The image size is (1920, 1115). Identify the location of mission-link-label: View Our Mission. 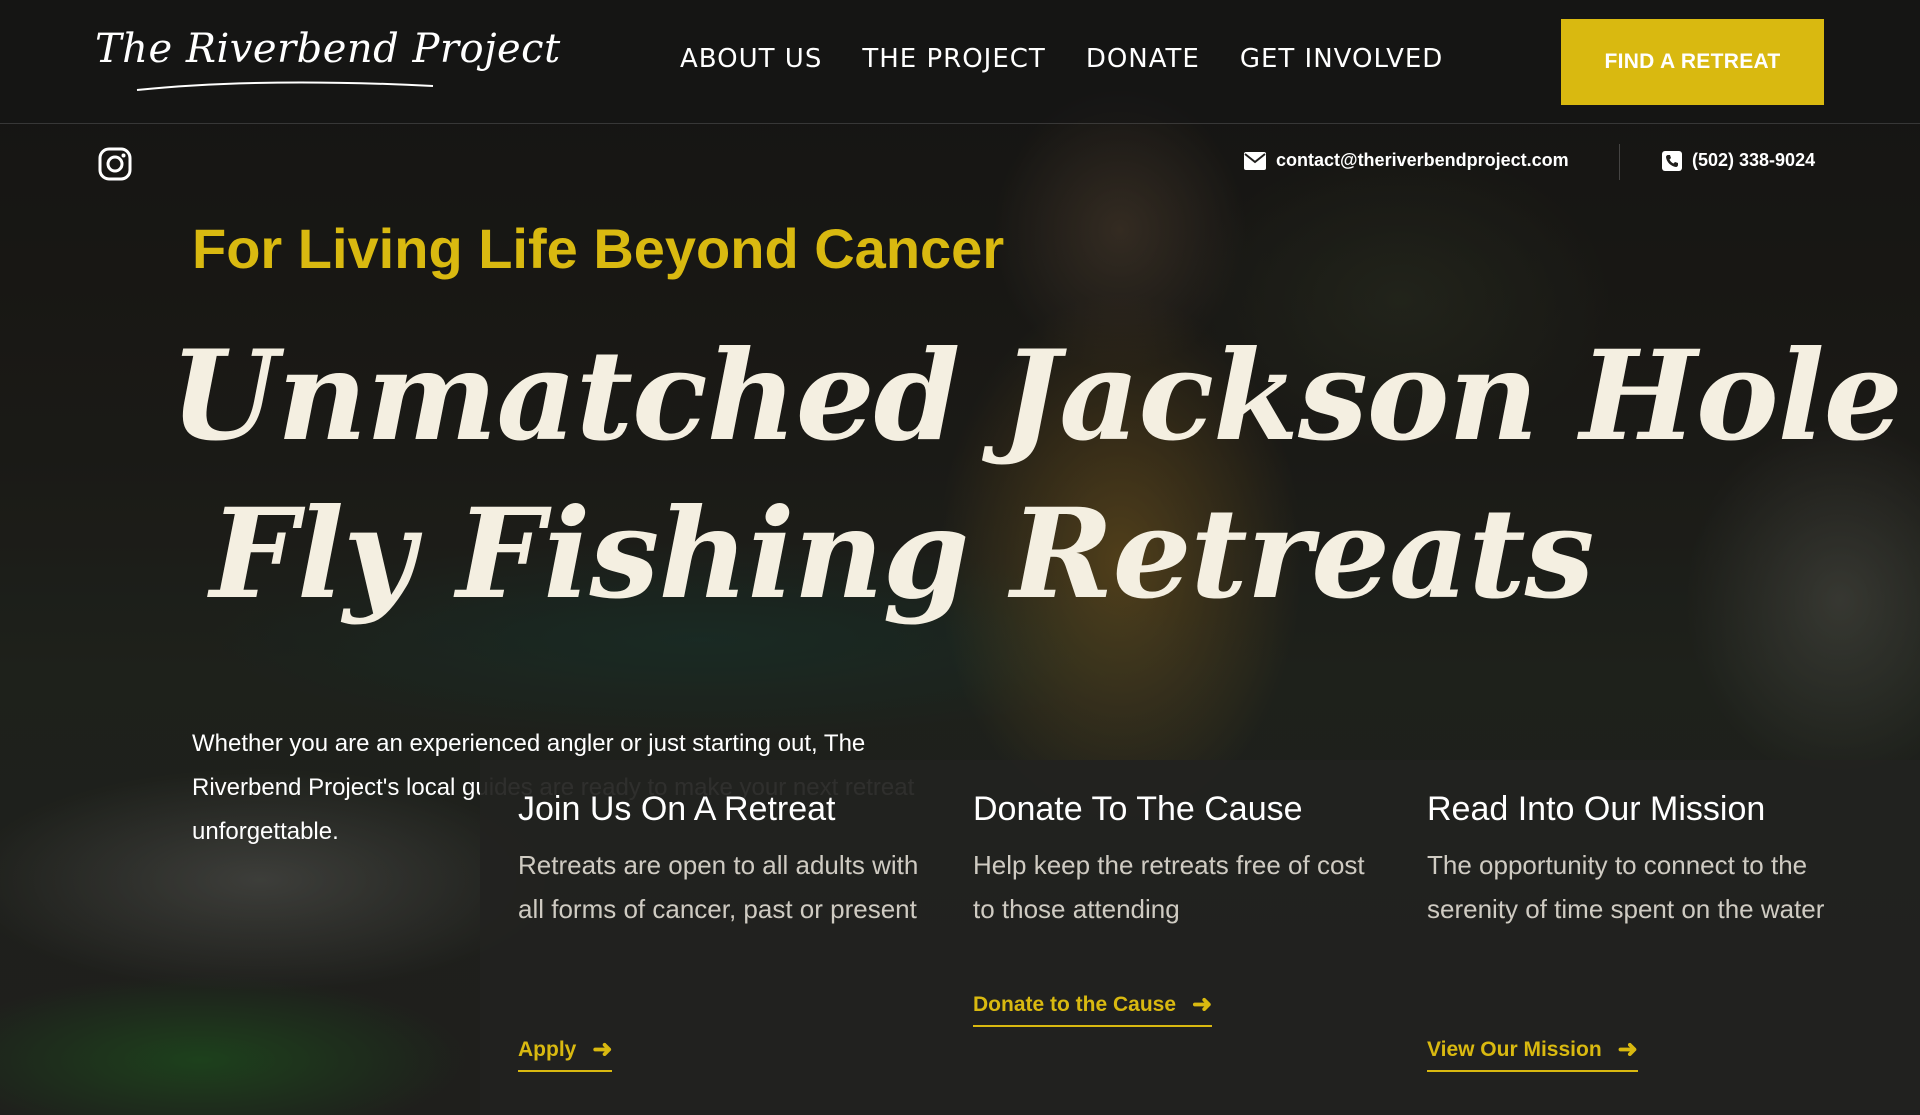
(1514, 1049).